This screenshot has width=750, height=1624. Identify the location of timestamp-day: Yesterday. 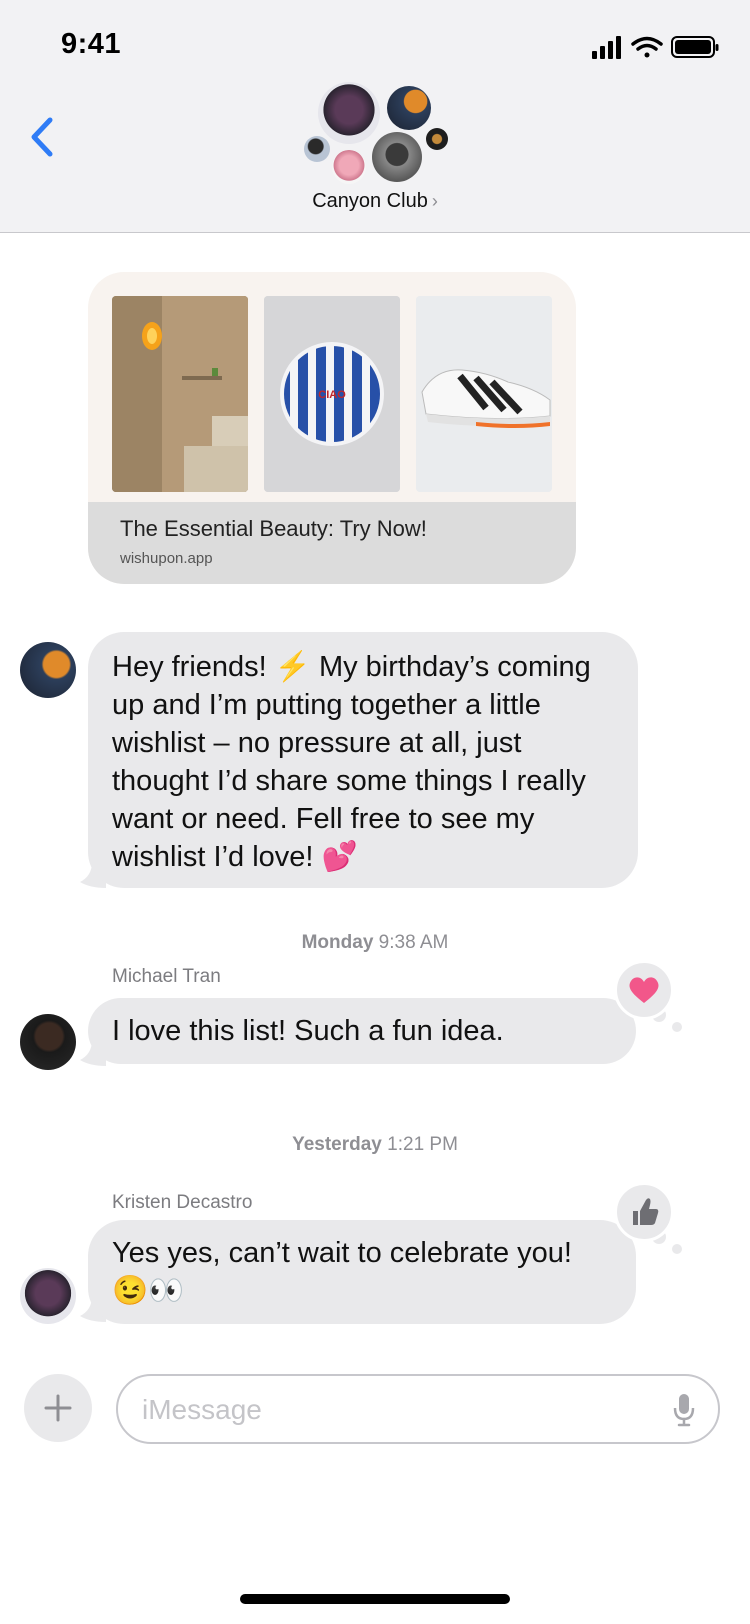
(337, 1144).